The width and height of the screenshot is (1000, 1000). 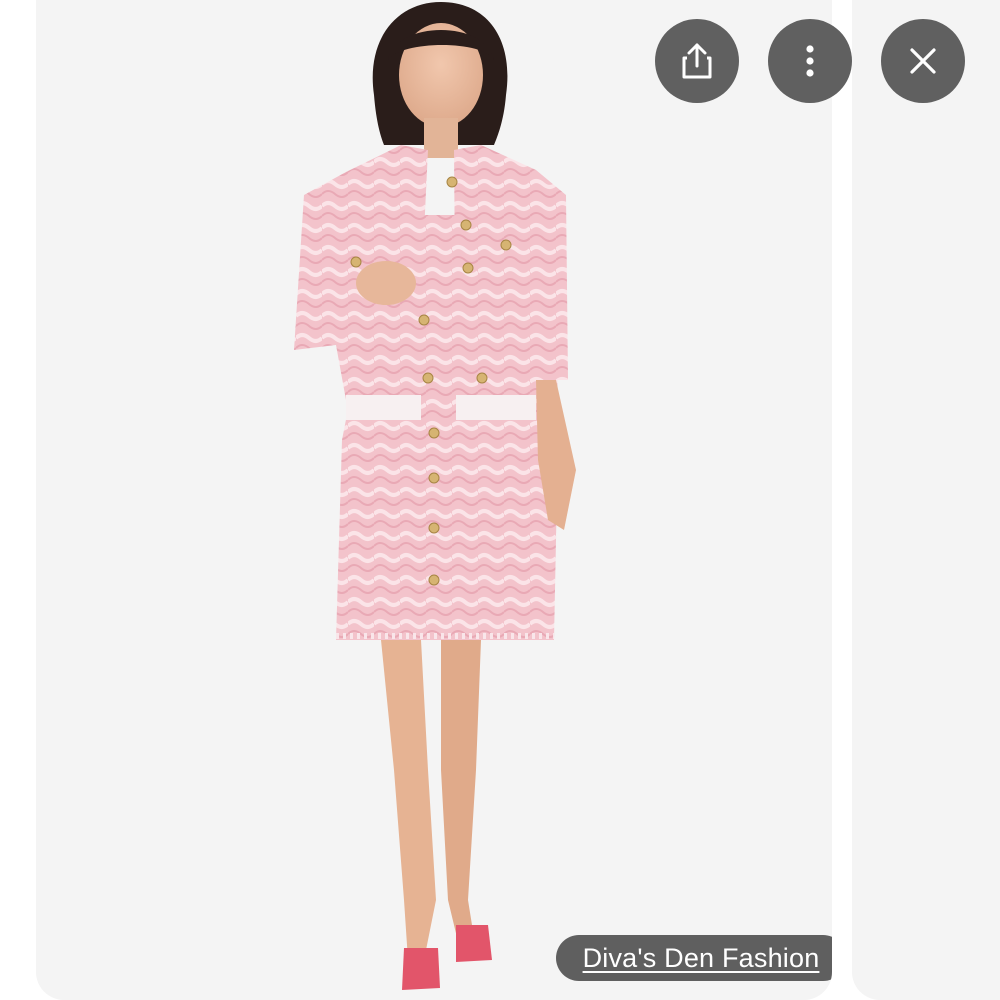 I want to click on share-icon, so click(x=697, y=61).